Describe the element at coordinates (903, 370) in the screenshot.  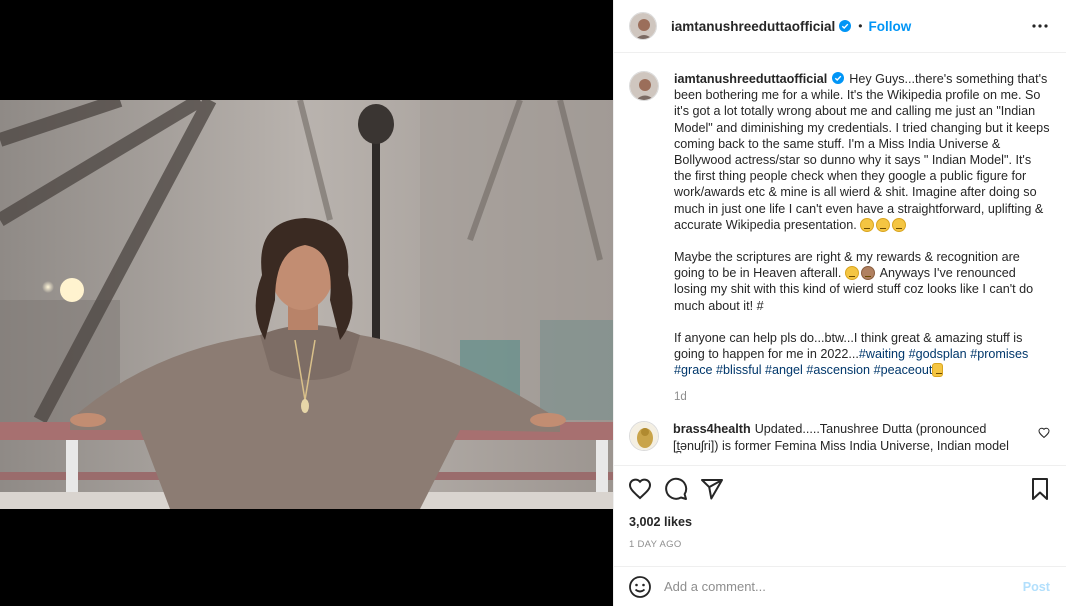
I see `hashtag-link: #peaceout` at that location.